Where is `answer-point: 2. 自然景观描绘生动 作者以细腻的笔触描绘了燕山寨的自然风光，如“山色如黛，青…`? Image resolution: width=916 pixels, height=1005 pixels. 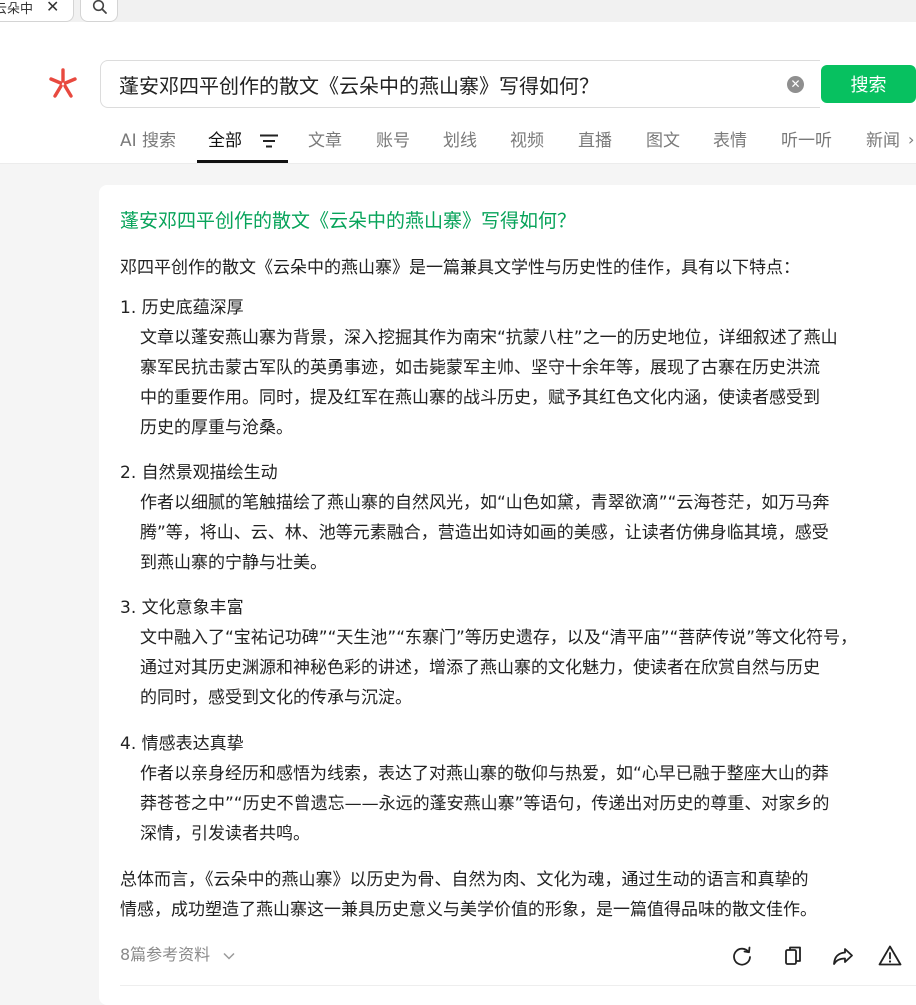
answer-point: 2. 自然景观描绘生动 作者以细腻的笔触描绘了燕山寨的自然风光，如“山色如黛，青… is located at coordinates (515, 518).